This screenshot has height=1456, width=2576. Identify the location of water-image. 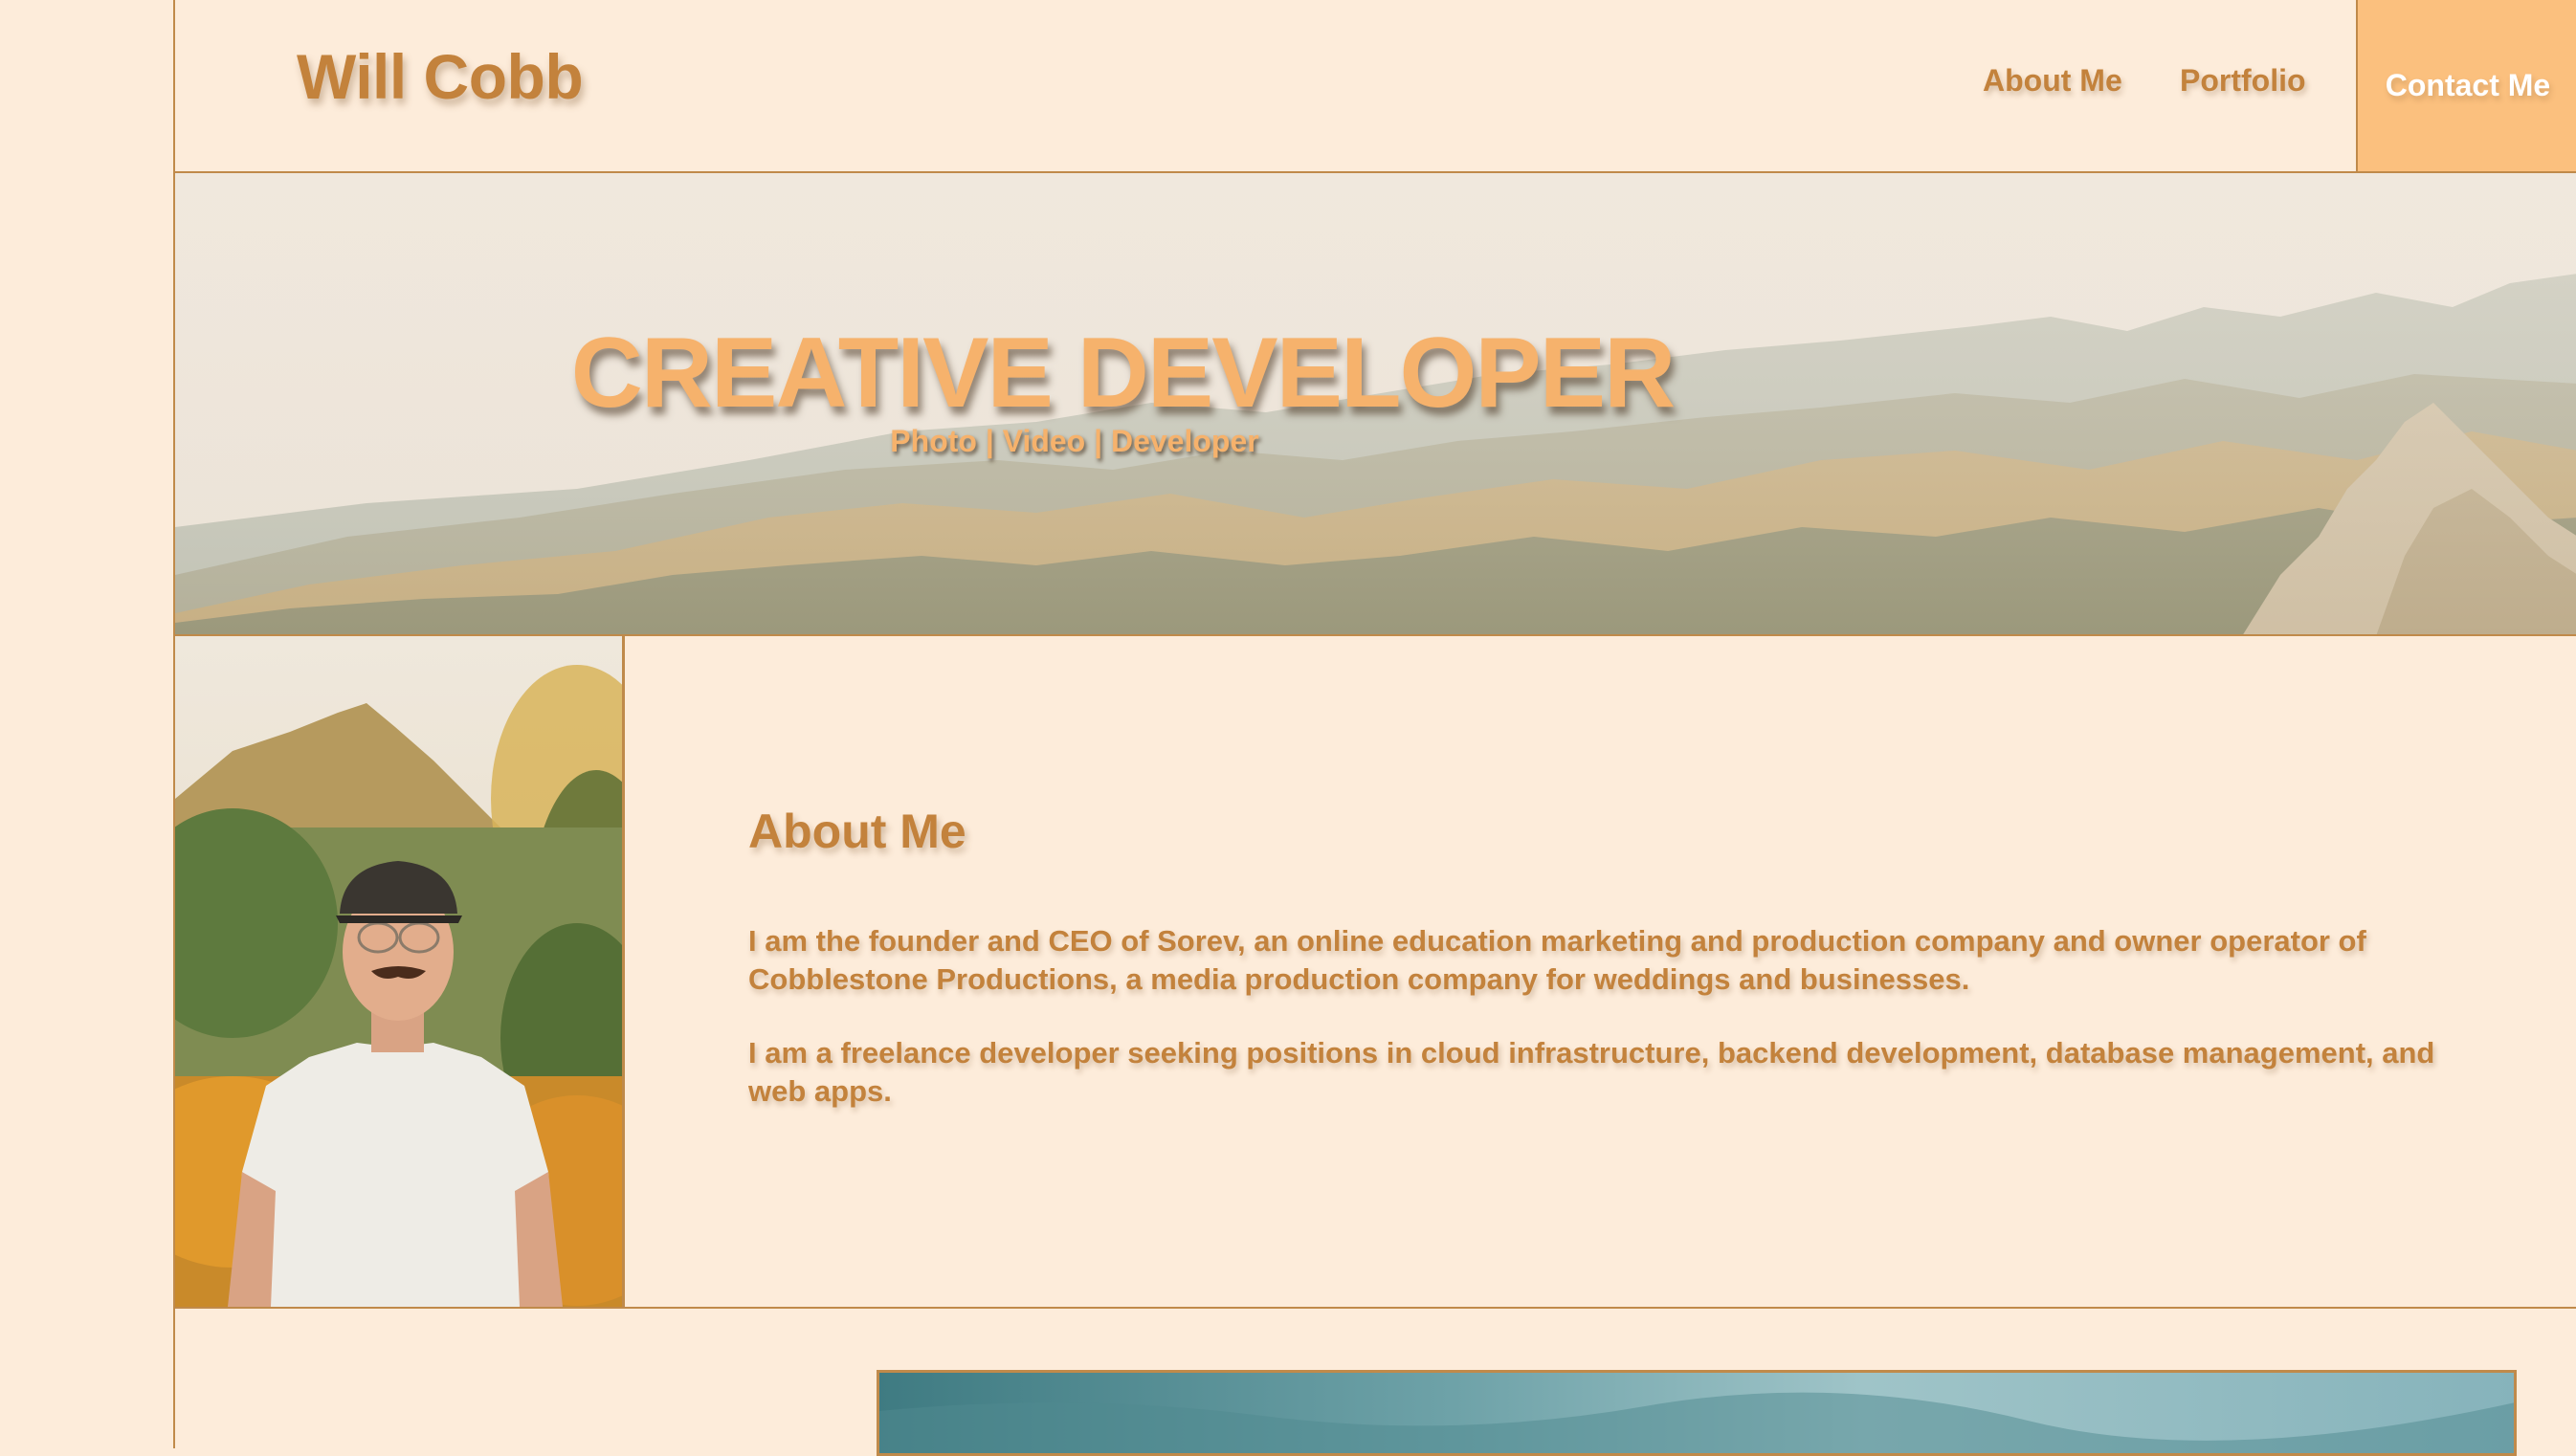
(1696, 1413).